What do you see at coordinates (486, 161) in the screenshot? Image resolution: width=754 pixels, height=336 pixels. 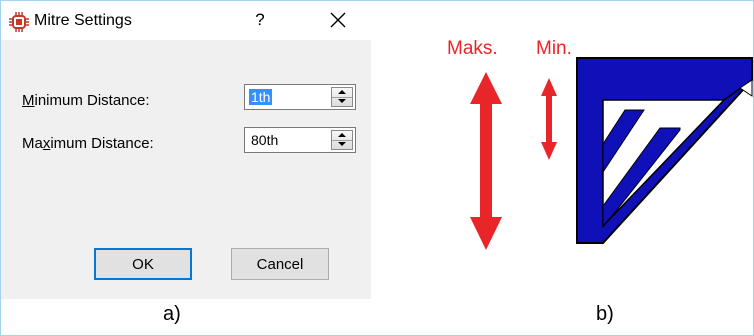 I see `max-distance-arrow` at bounding box center [486, 161].